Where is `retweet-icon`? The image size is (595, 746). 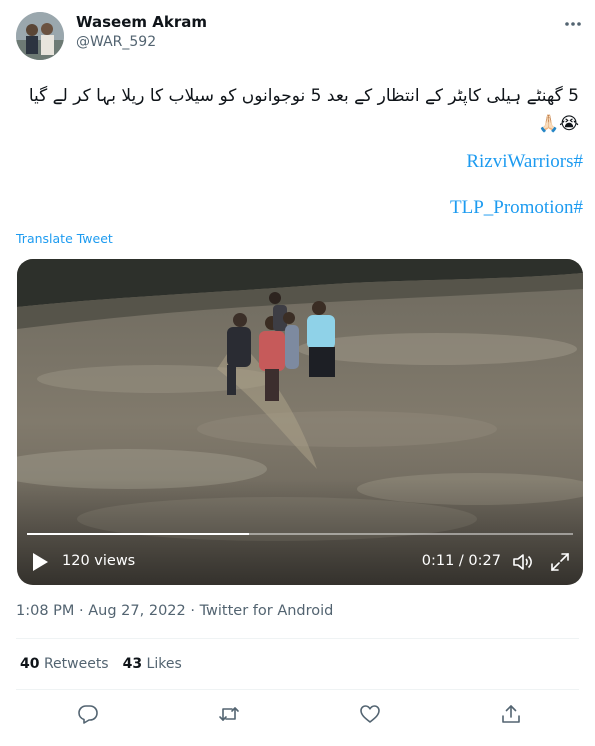 retweet-icon is located at coordinates (229, 714).